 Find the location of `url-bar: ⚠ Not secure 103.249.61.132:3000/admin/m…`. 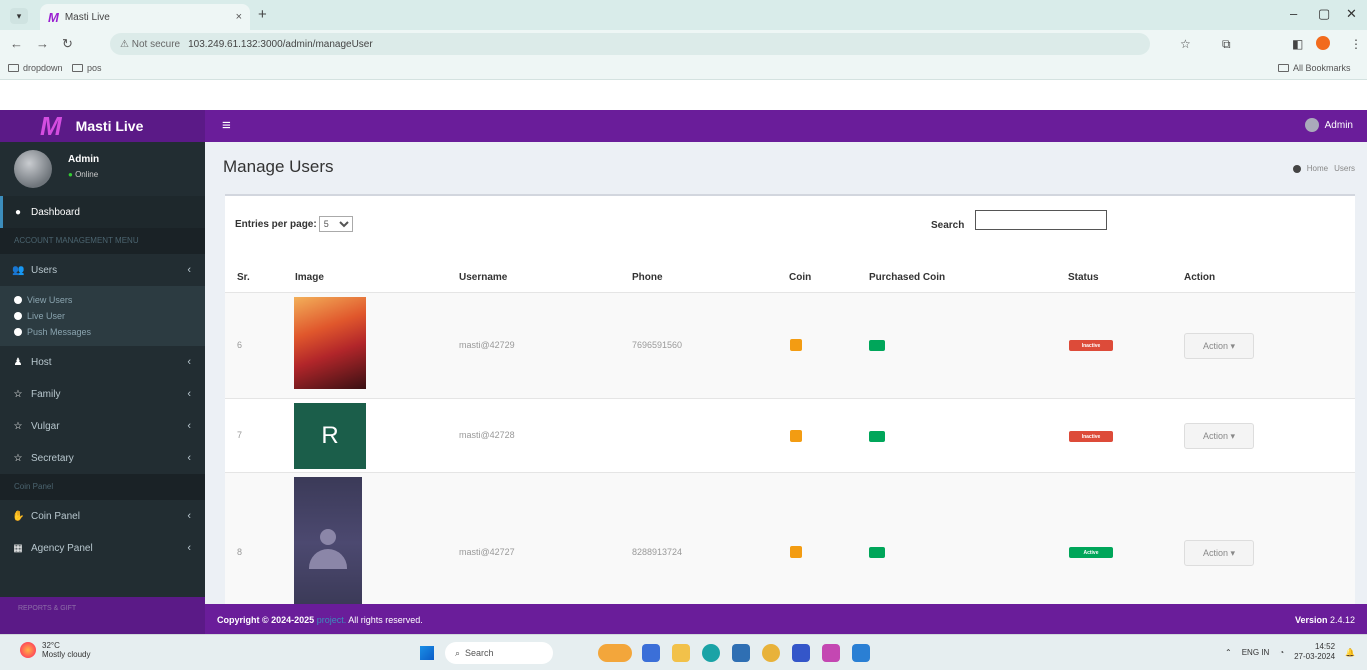

url-bar: ⚠ Not secure 103.249.61.132:3000/admin/m… is located at coordinates (630, 44).